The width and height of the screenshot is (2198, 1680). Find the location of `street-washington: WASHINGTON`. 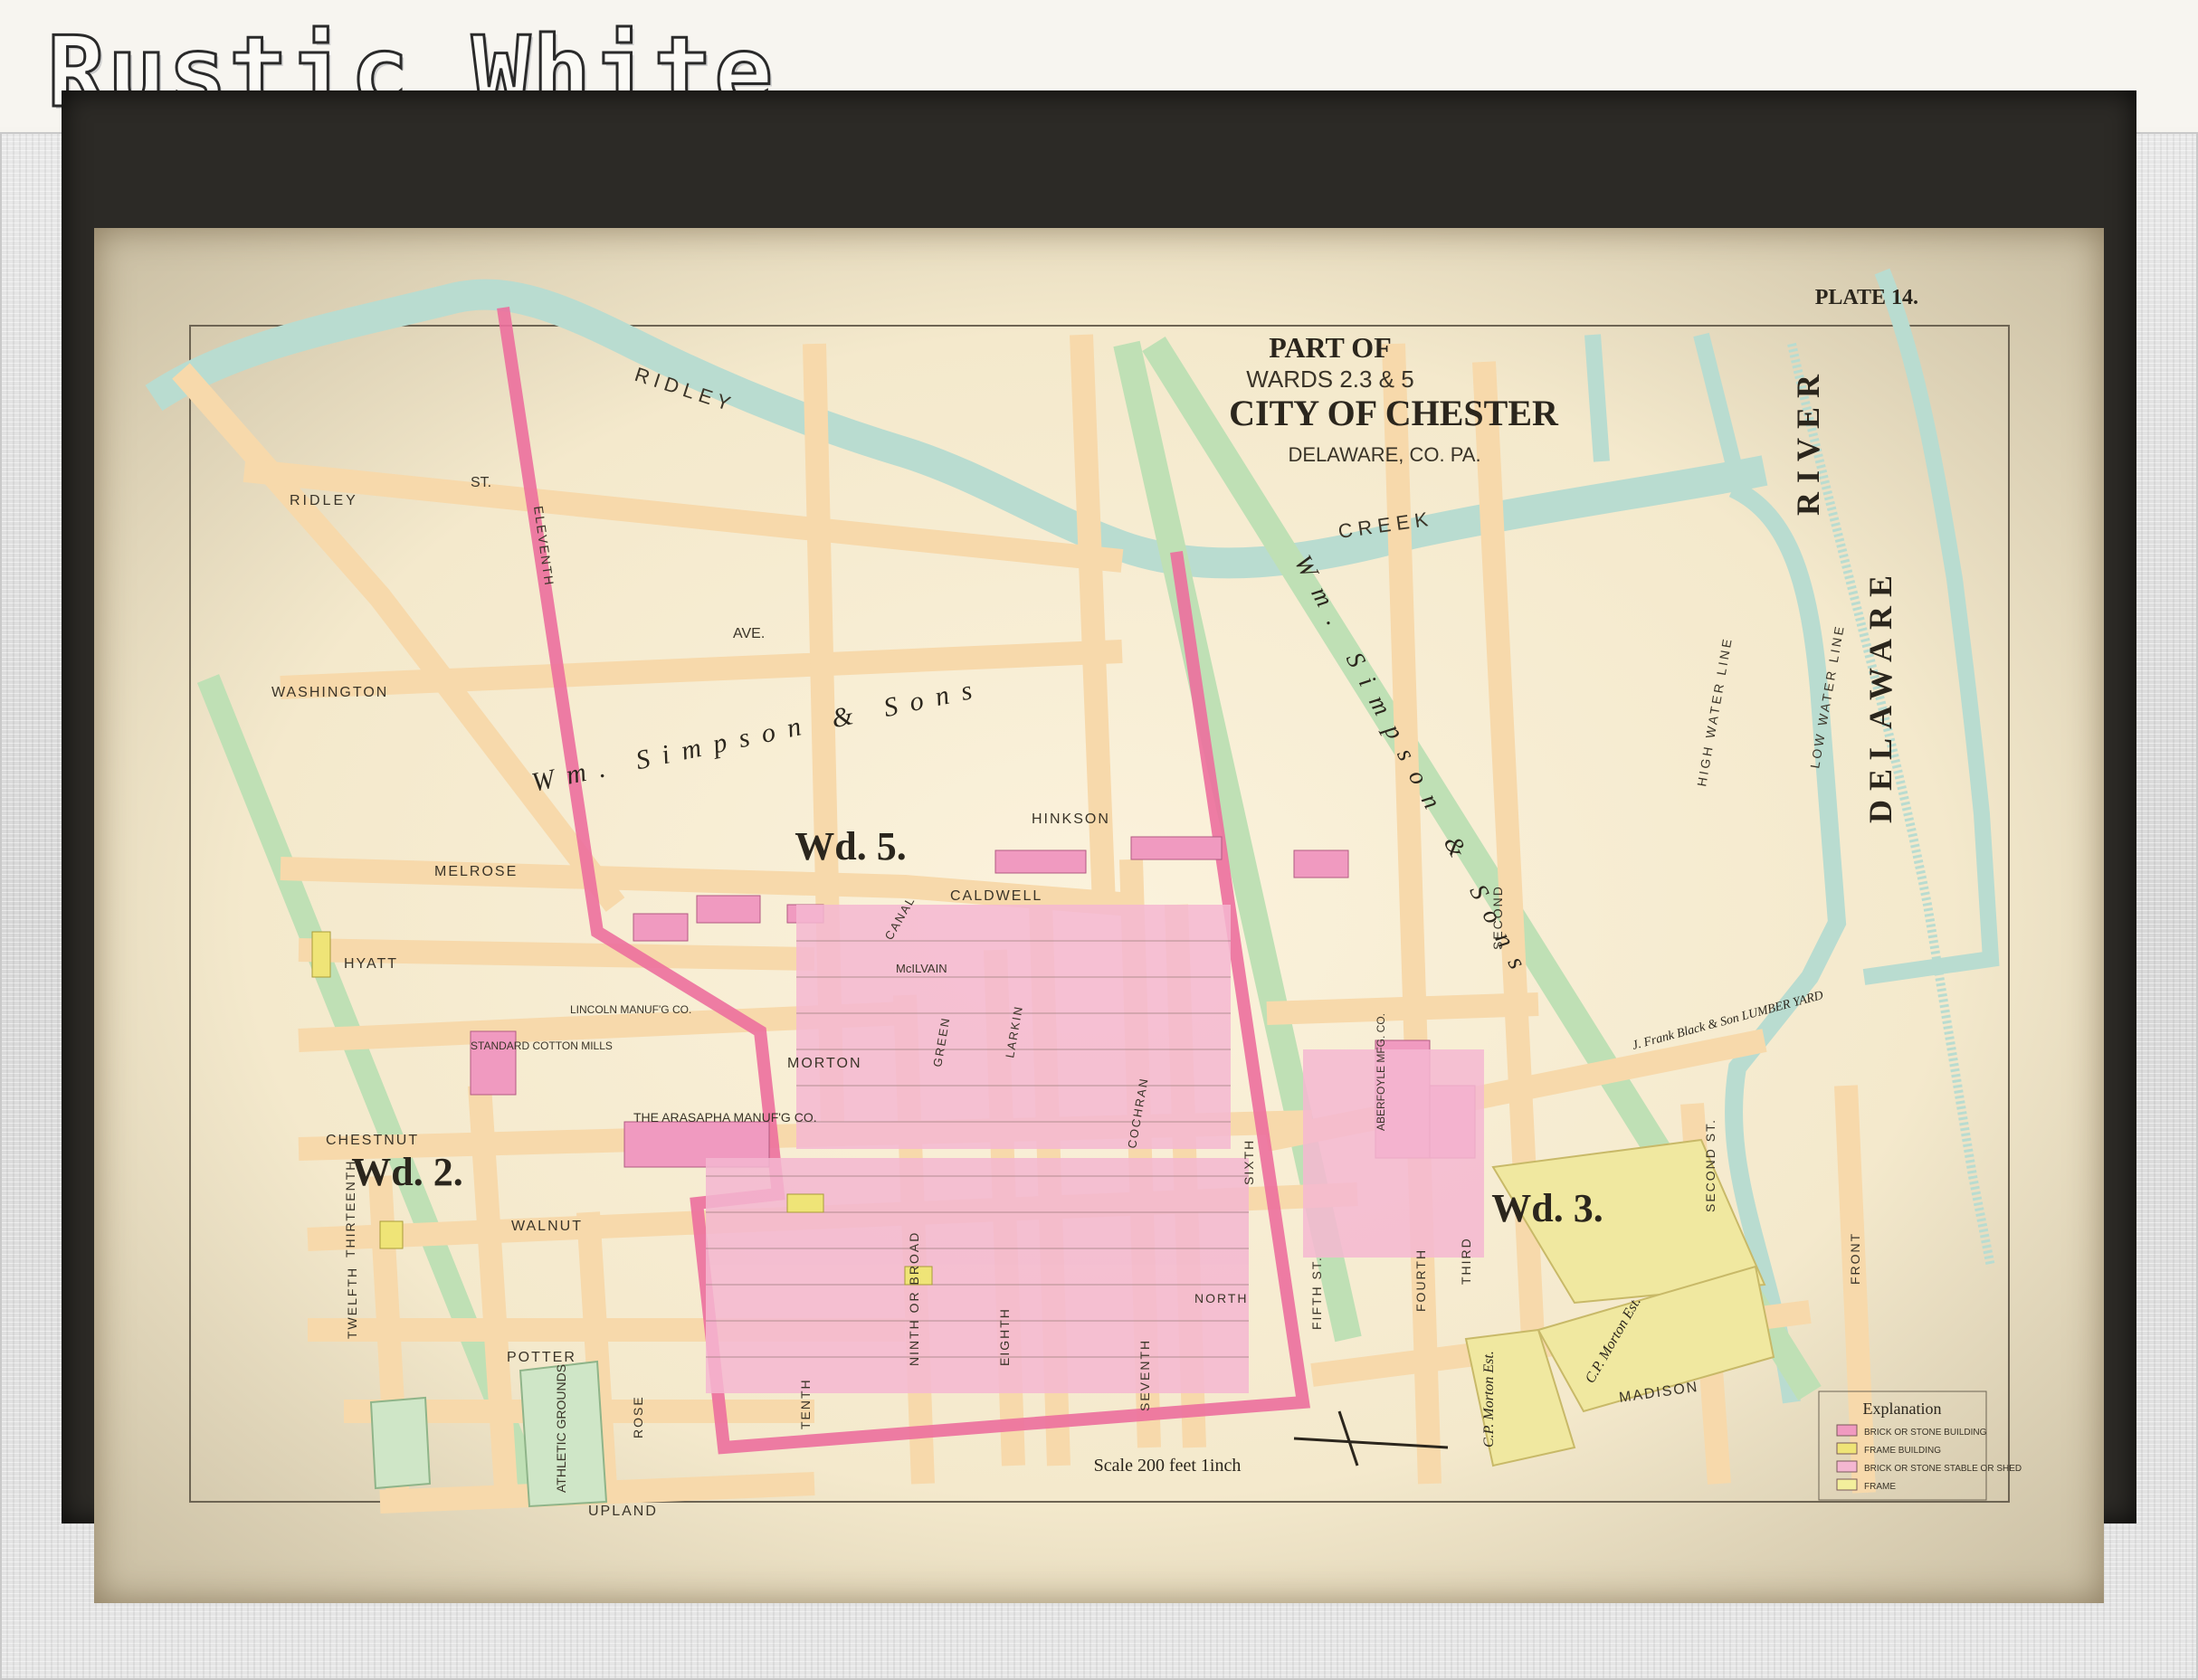

street-washington: WASHINGTON is located at coordinates (329, 692).